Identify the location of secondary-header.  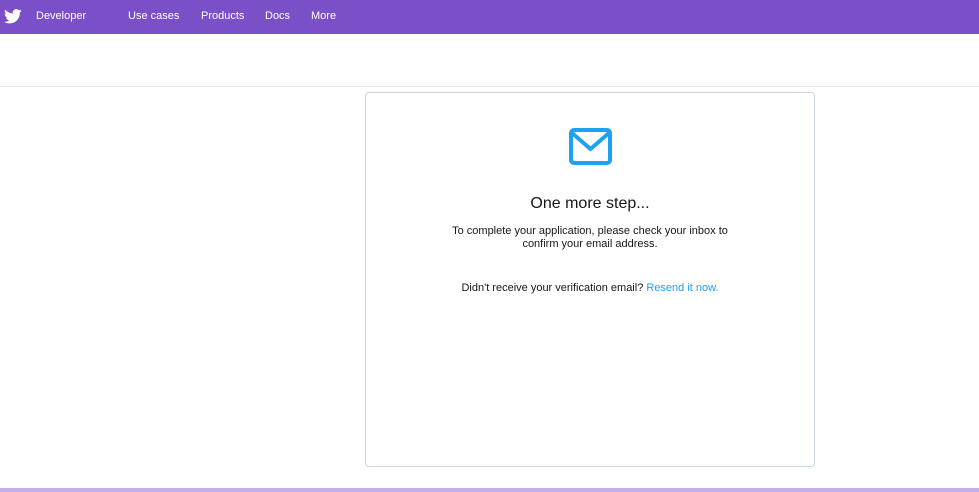
(489, 60).